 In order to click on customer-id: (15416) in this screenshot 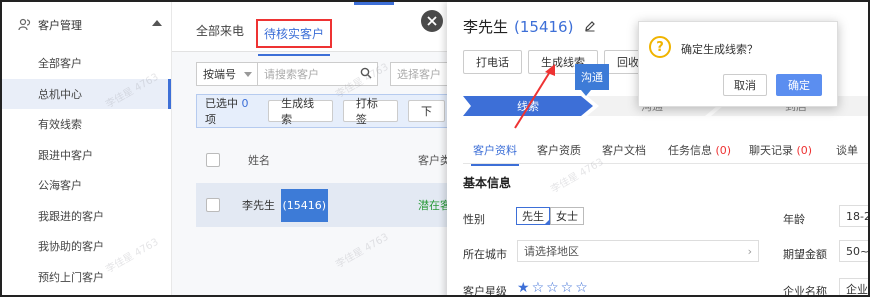, I will do `click(544, 27)`.